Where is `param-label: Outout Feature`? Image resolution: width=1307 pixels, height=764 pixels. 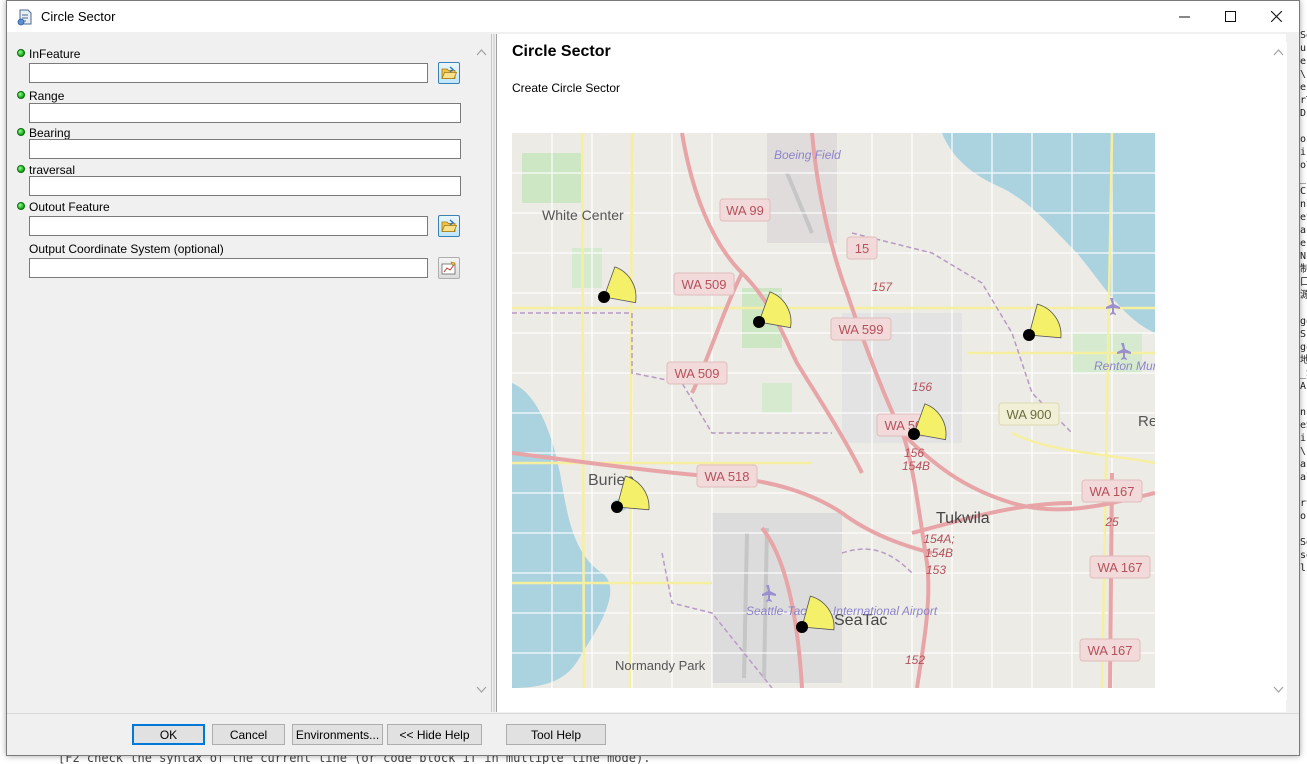
param-label: Outout Feature is located at coordinates (69, 207).